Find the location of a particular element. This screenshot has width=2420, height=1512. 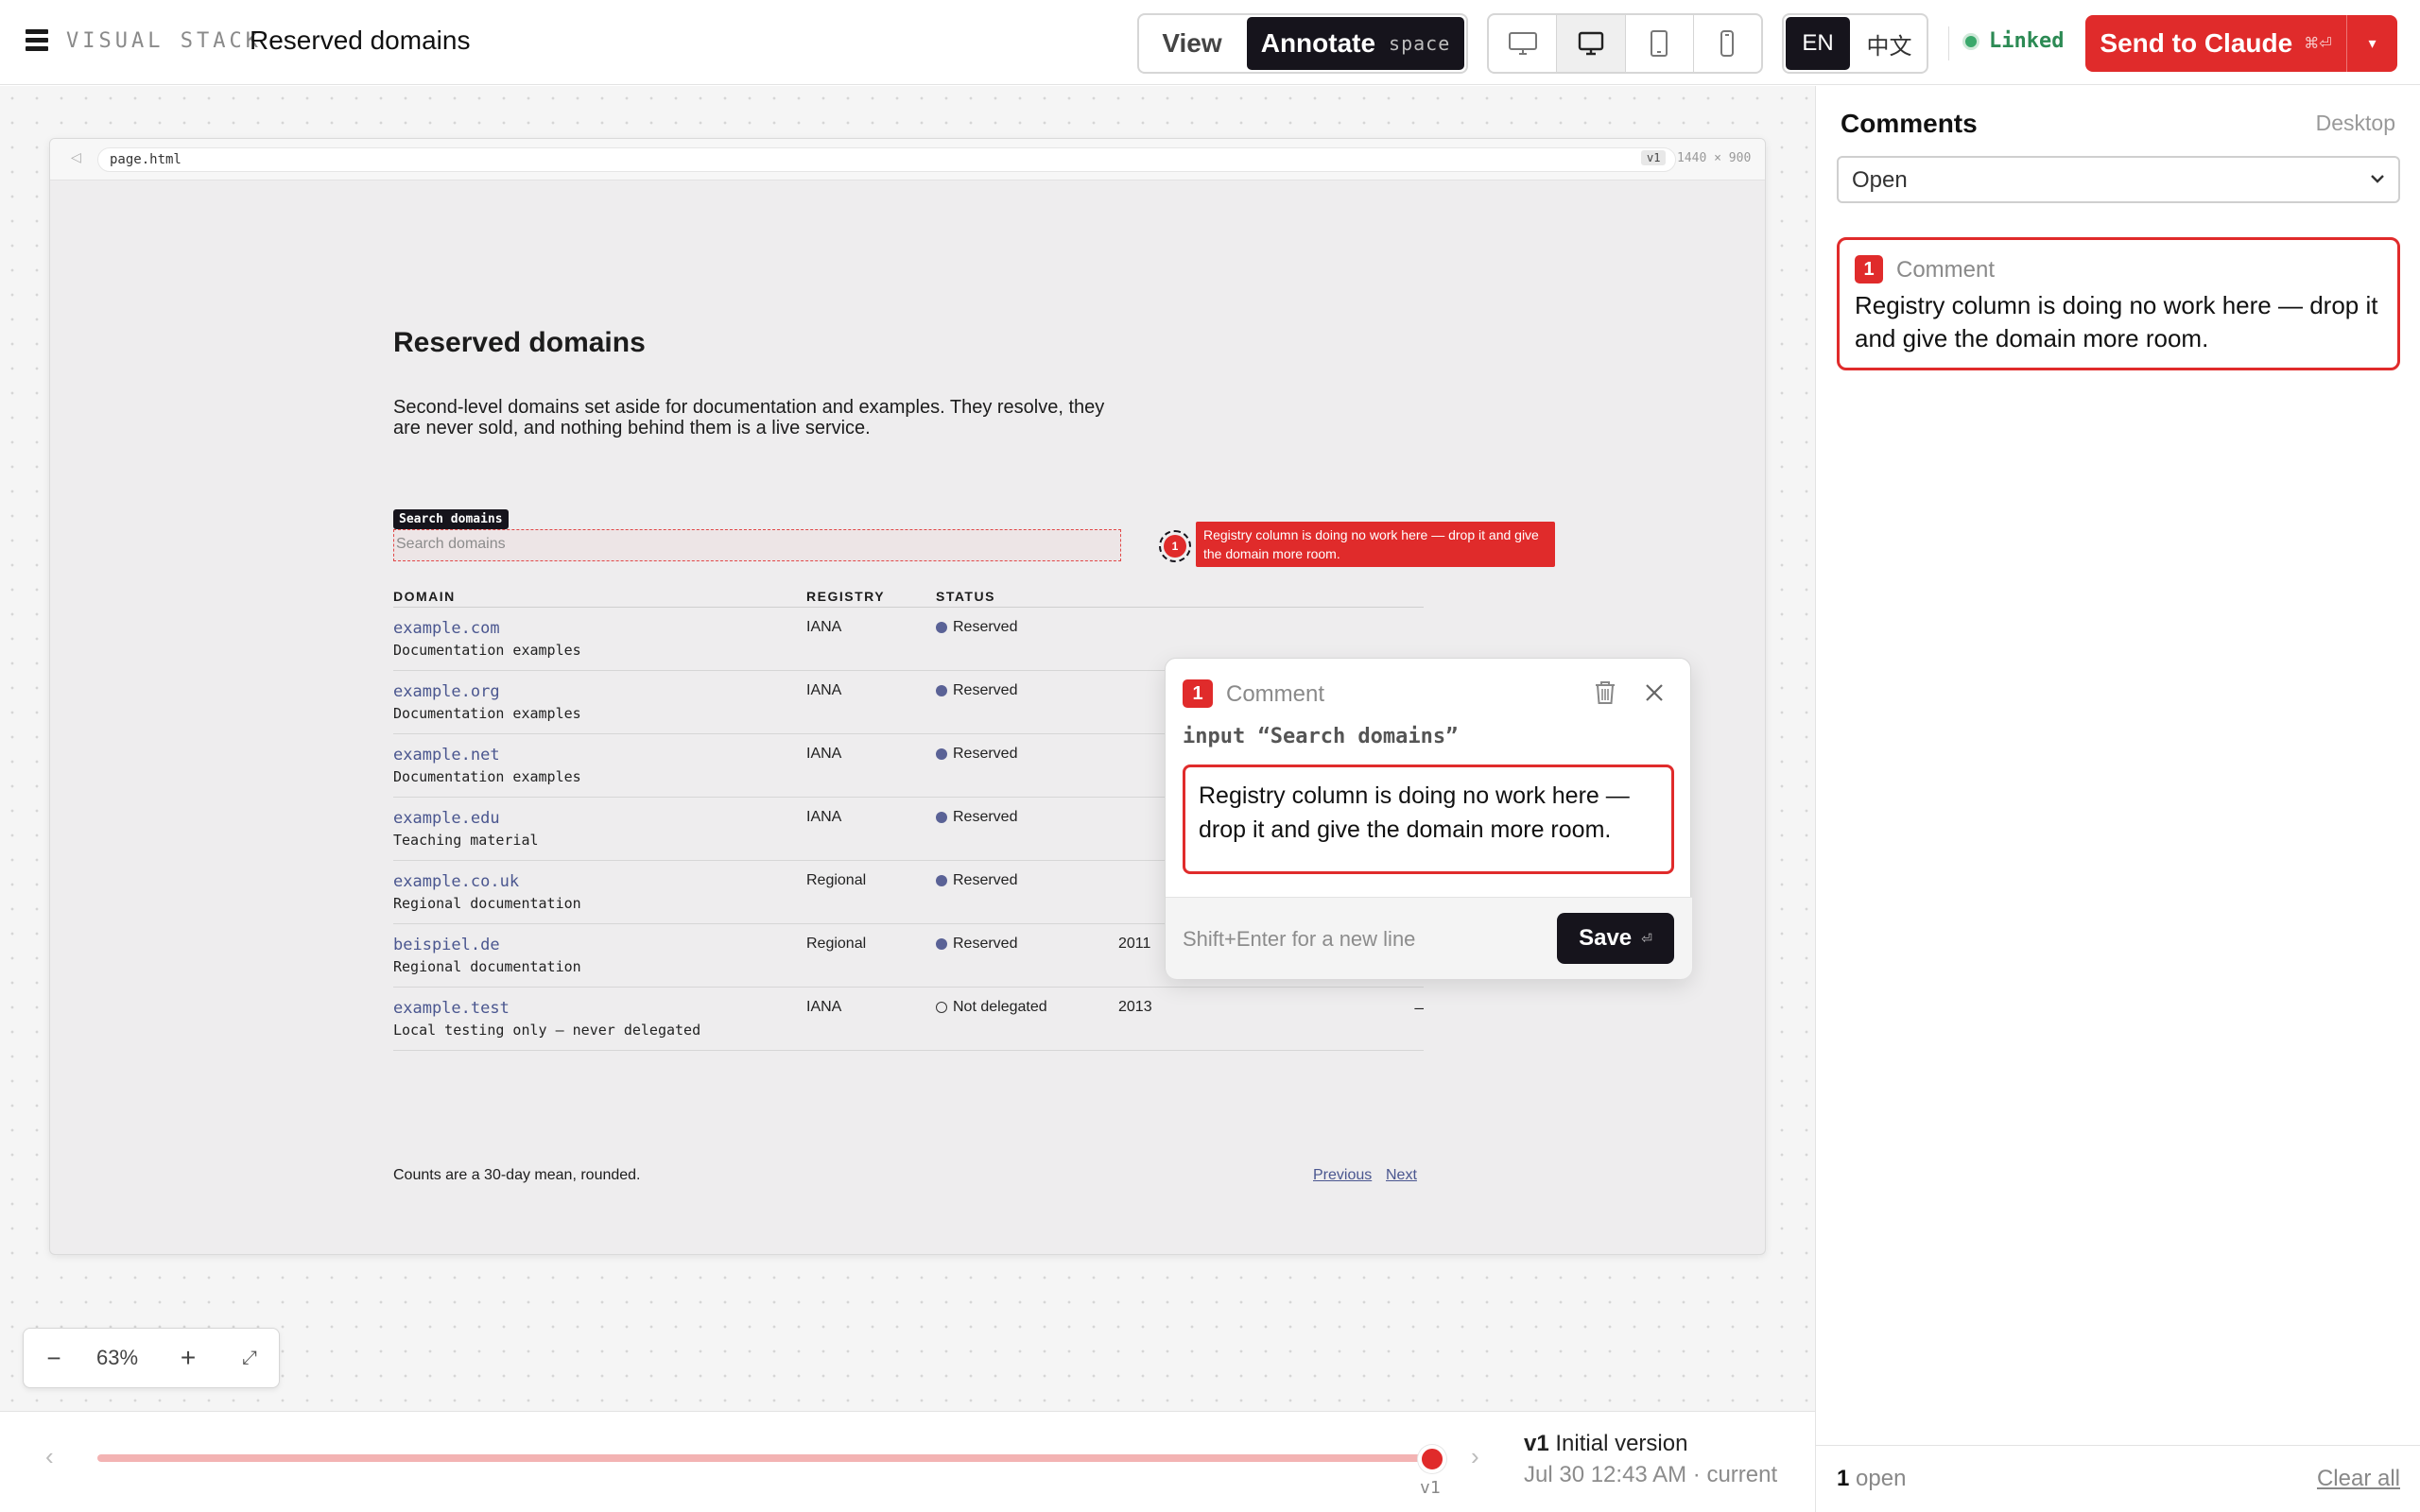

save-comment-button: Save ⏎ is located at coordinates (1615, 938).